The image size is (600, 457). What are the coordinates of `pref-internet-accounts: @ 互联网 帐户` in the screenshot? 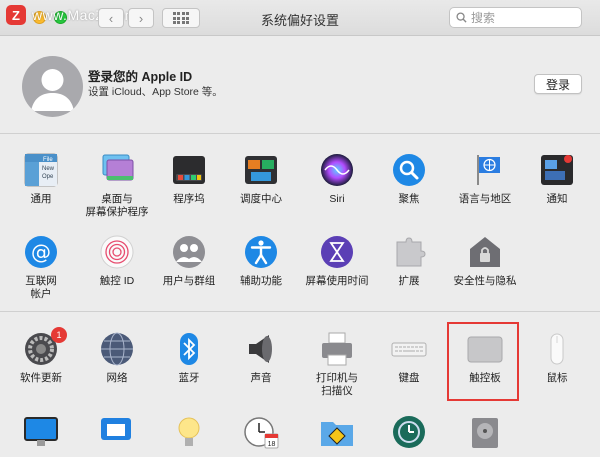 It's located at (41, 267).